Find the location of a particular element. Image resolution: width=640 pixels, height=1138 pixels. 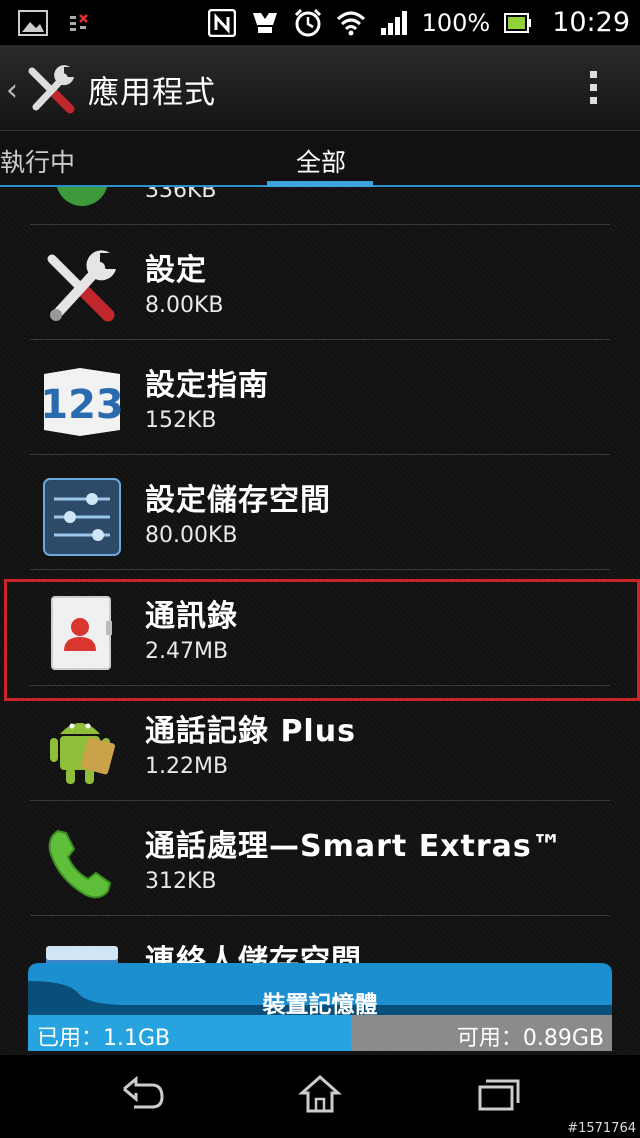

page-title: 應用程式 is located at coordinates (152, 93).